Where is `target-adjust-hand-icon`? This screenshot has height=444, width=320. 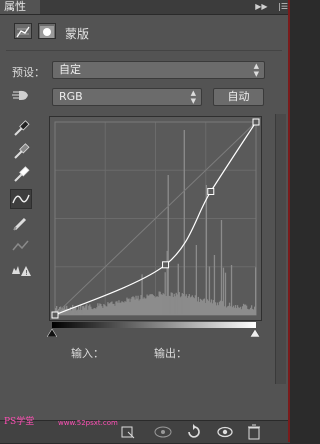
target-adjust-hand-icon is located at coordinates (21, 96).